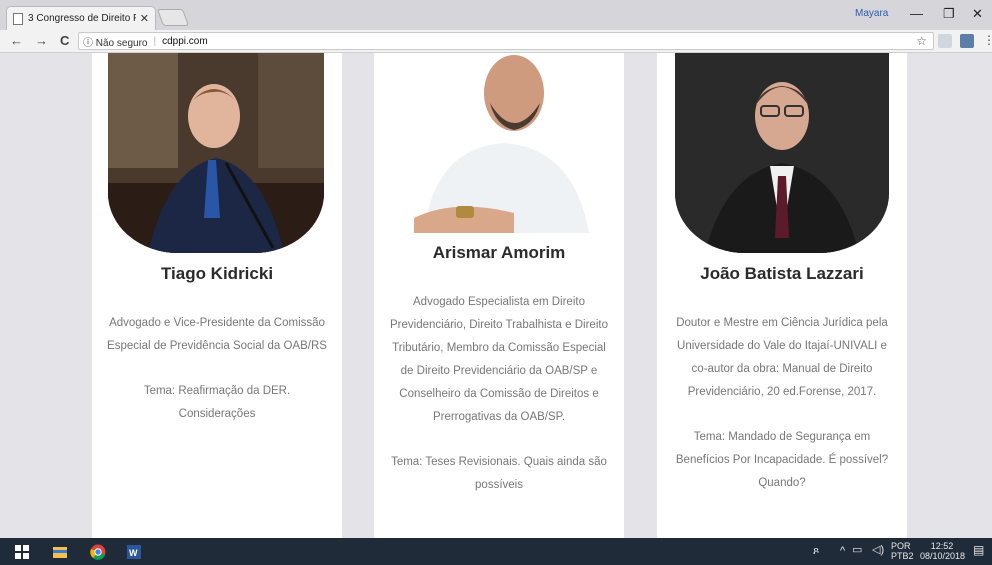  I want to click on minimize-icon: —, so click(916, 13).